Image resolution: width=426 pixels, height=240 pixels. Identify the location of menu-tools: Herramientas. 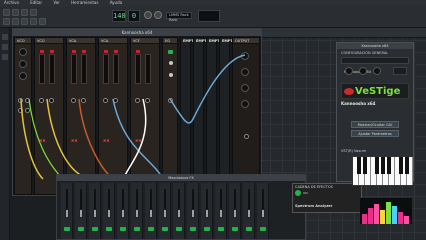
(84, 2).